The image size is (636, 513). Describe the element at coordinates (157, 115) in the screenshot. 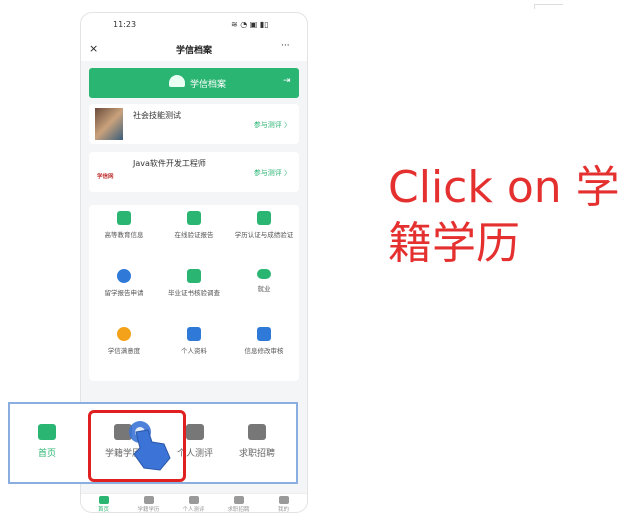

I see `card-title: 社会技能测试` at that location.